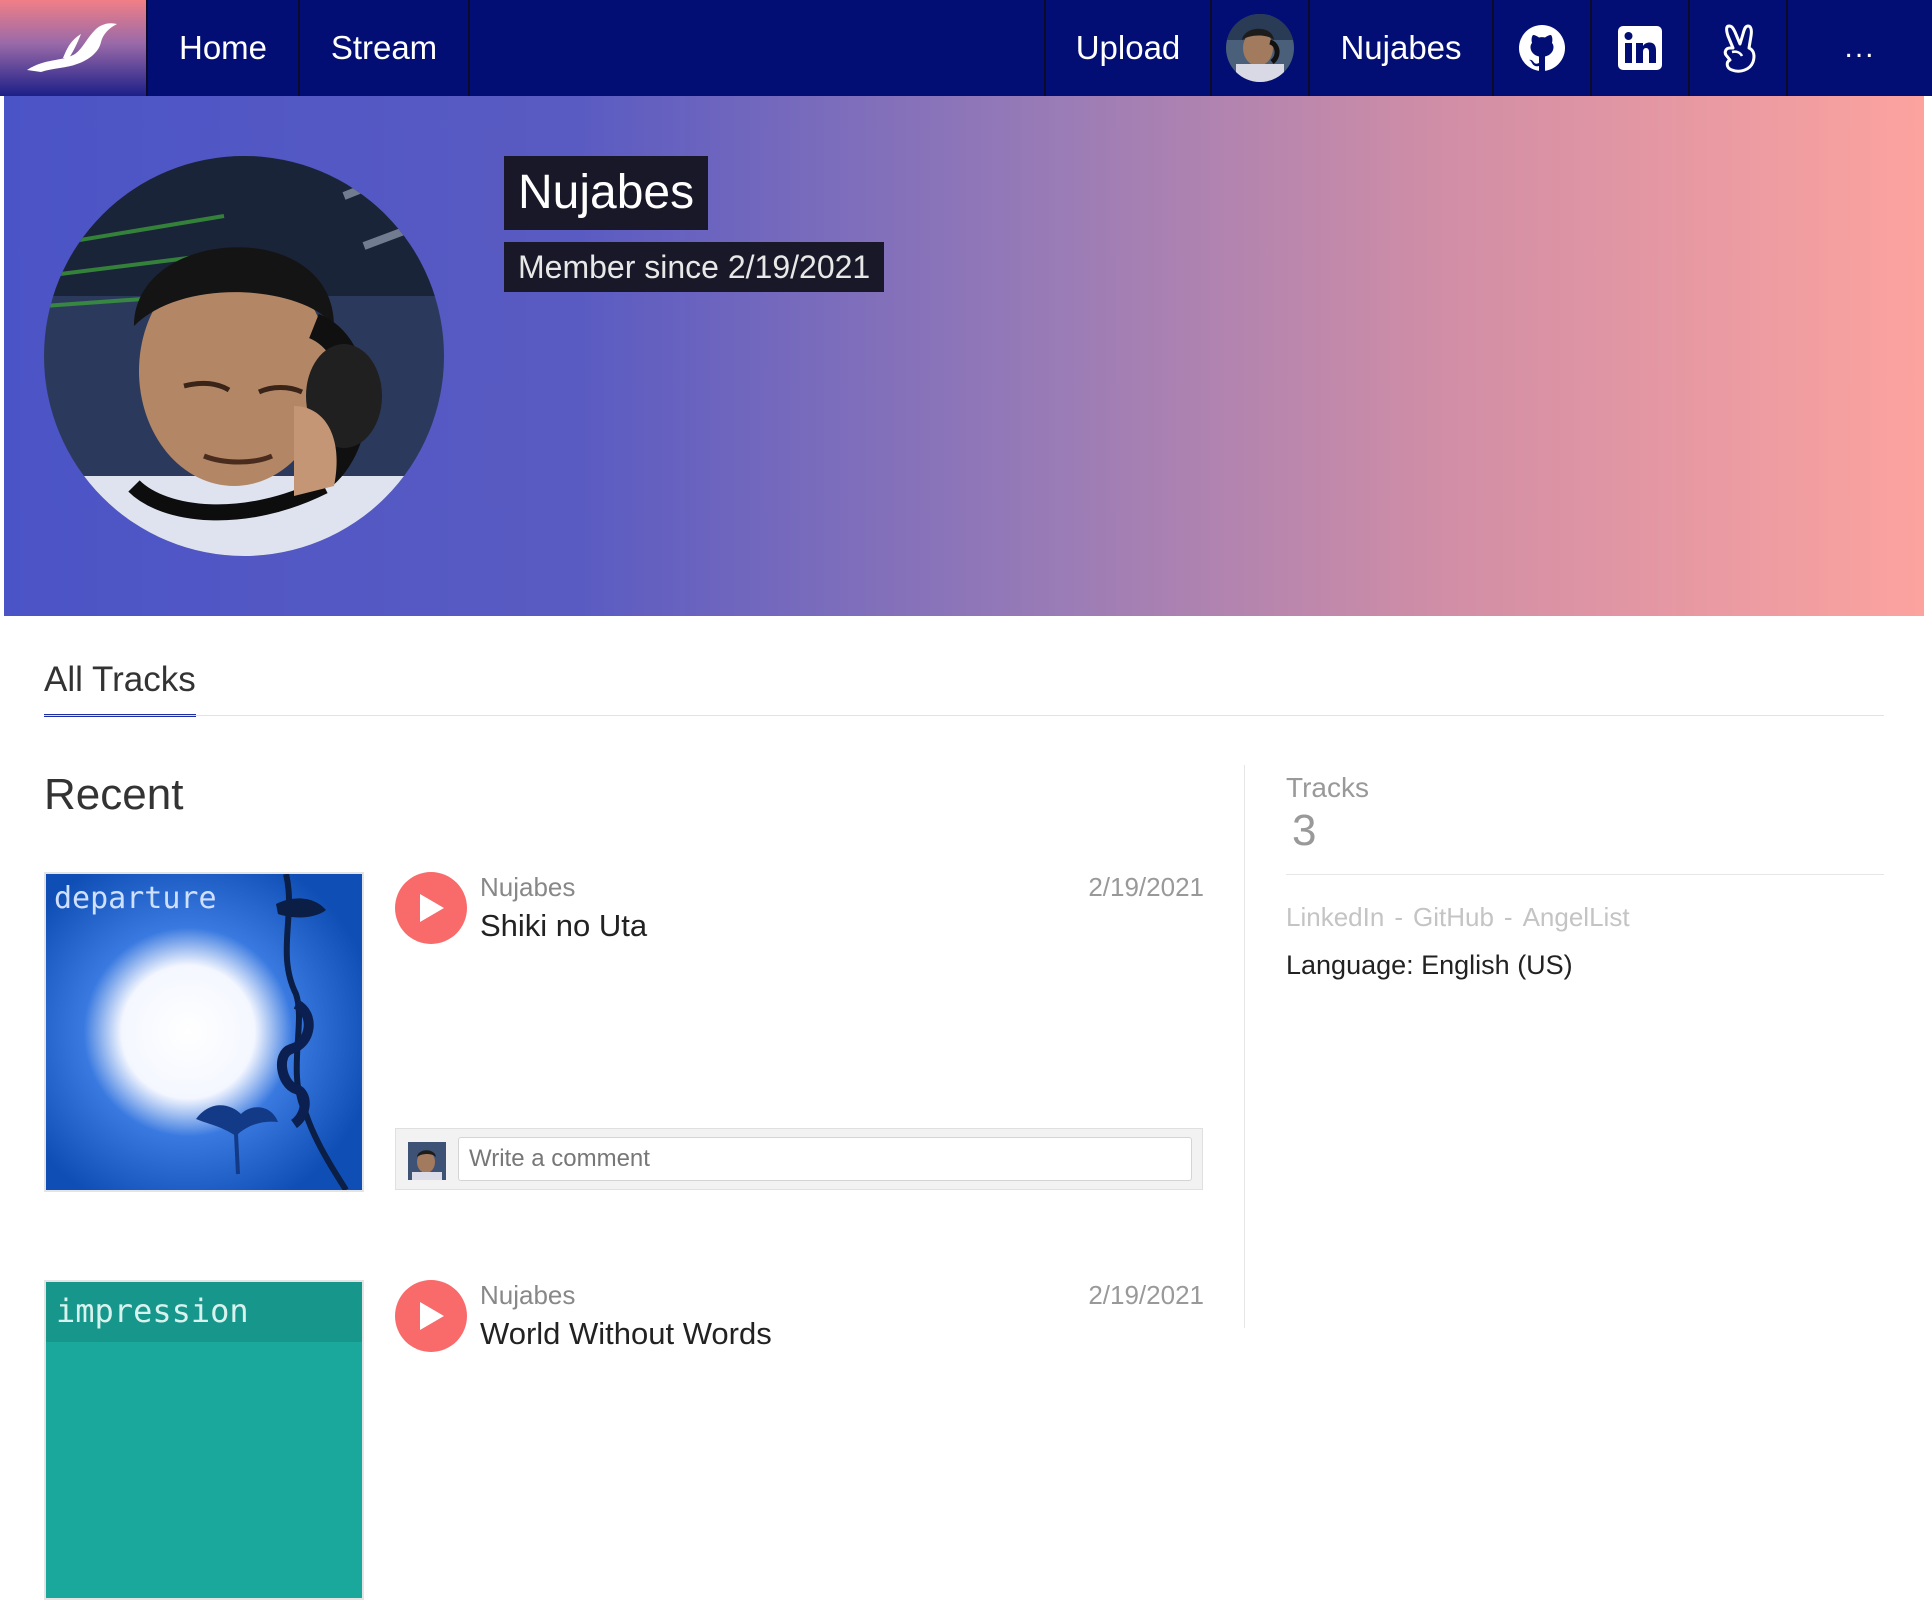 The width and height of the screenshot is (1932, 1600). What do you see at coordinates (758, 48) in the screenshot?
I see `nav-spacer` at bounding box center [758, 48].